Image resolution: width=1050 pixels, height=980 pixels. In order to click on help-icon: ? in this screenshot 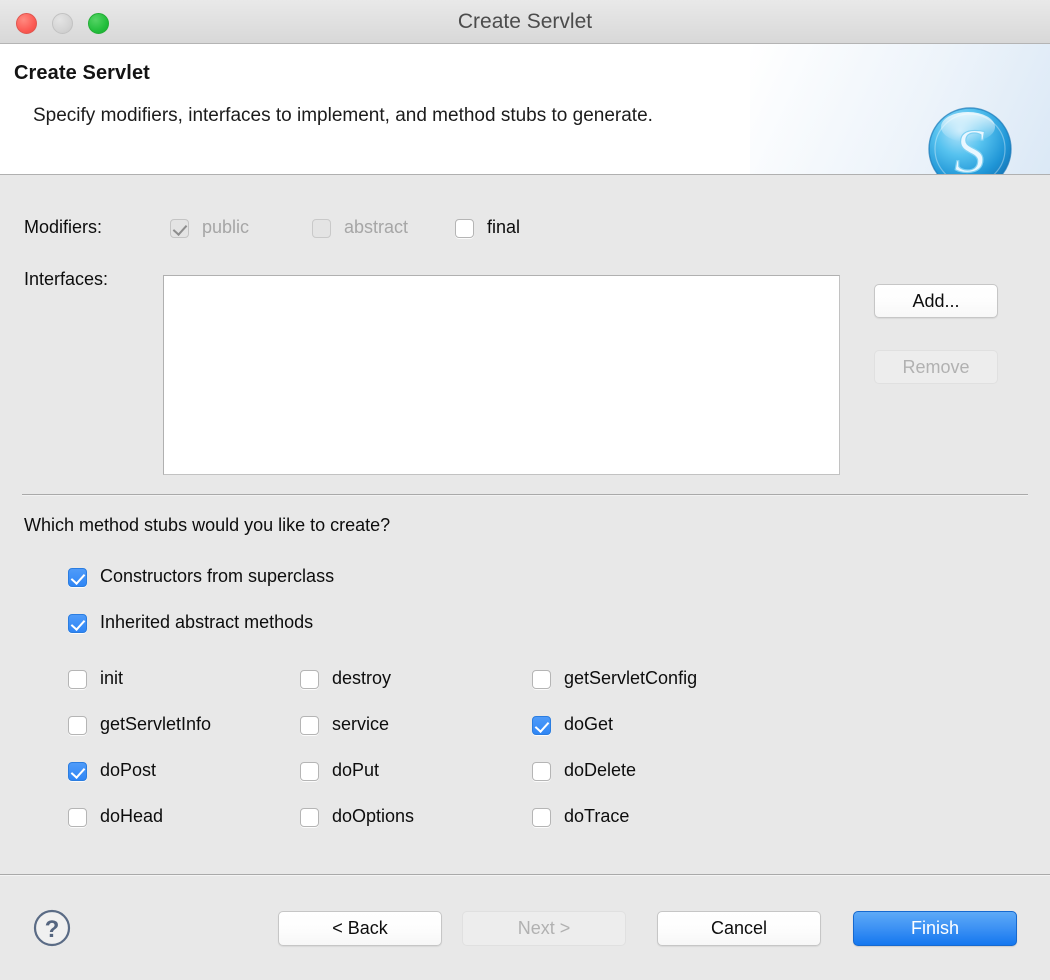, I will do `click(52, 928)`.